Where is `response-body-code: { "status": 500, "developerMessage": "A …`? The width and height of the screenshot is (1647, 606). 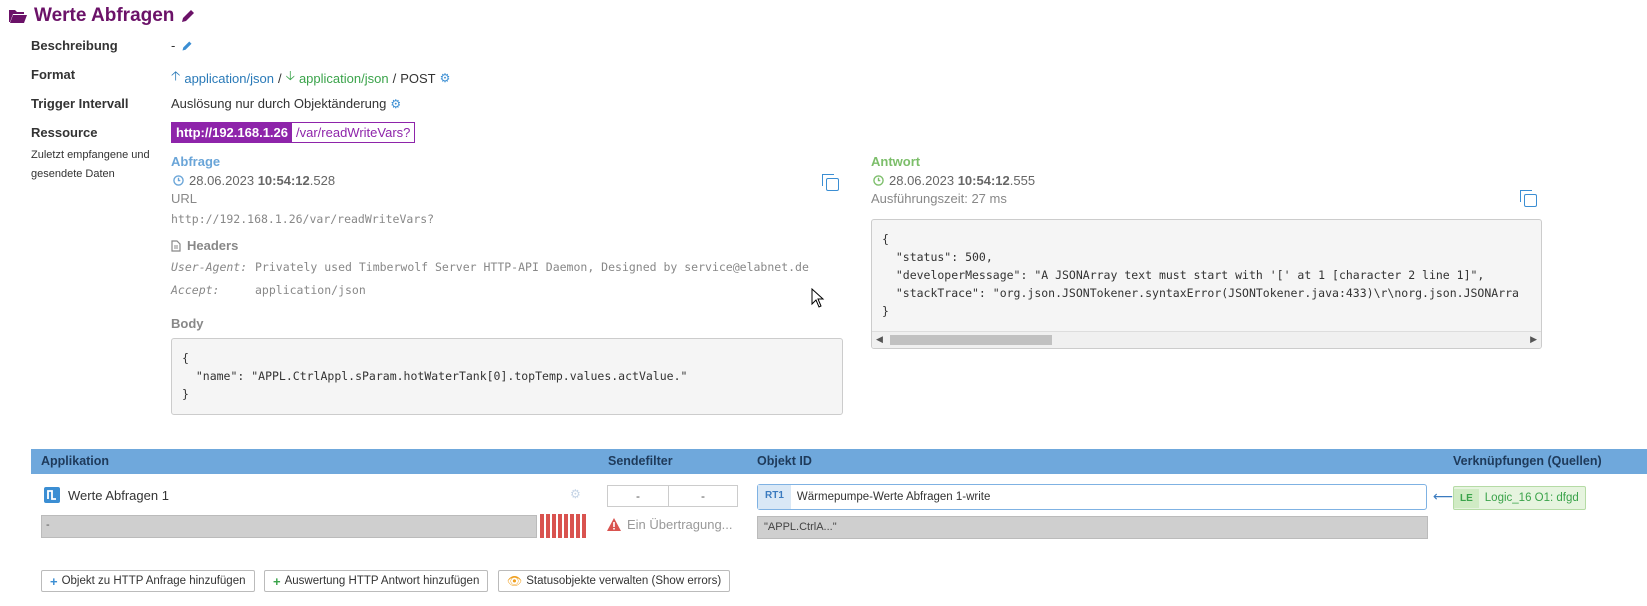
response-body-code: { "status": 500, "developerMessage": "A … is located at coordinates (1200, 275).